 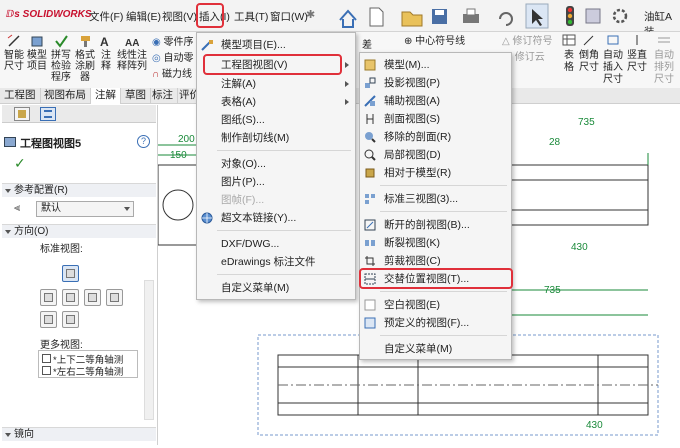 I want to click on note-button: A注 释, so click(x=106, y=53).